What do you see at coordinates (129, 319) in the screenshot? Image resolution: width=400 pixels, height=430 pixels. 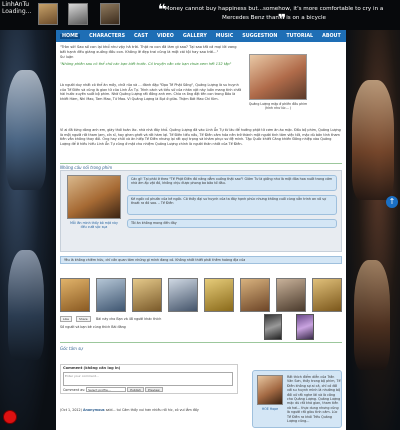 I see `like-count-text: Bài này cho Bạn và 48 người khác thích` at bounding box center [129, 319].